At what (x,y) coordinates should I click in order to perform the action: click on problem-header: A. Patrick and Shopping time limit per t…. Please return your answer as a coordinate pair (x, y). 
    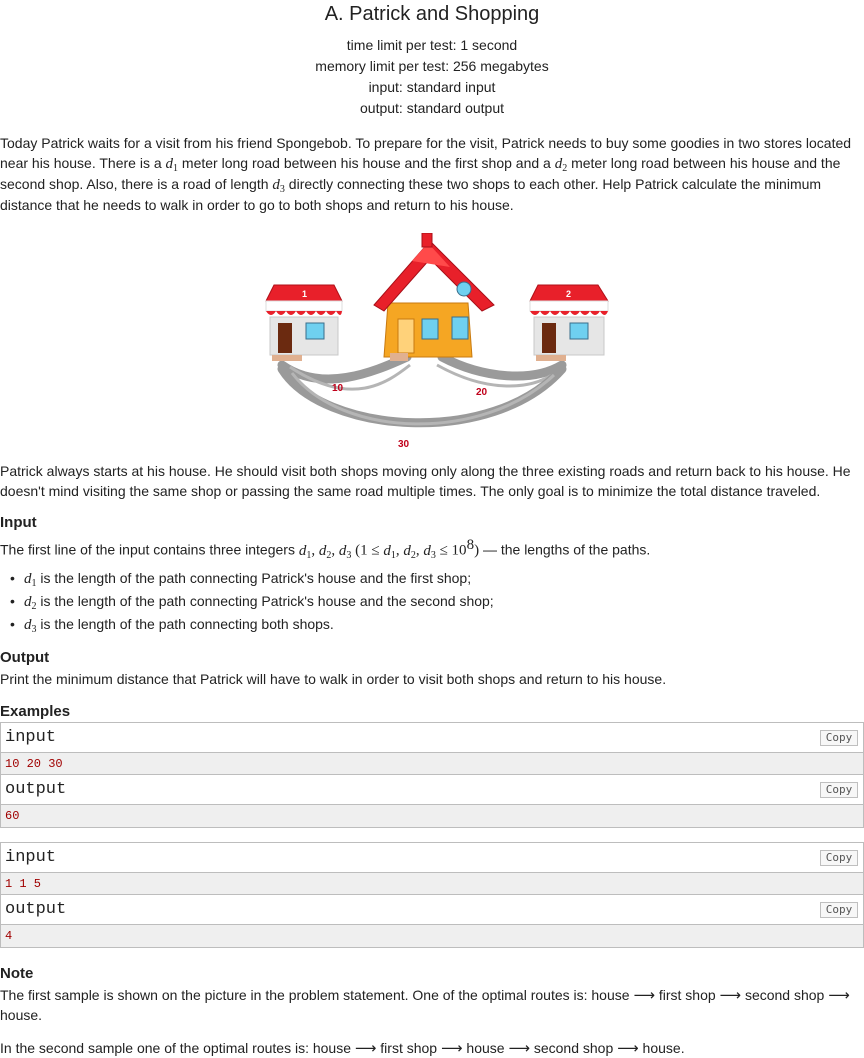
    Looking at the image, I should click on (432, 60).